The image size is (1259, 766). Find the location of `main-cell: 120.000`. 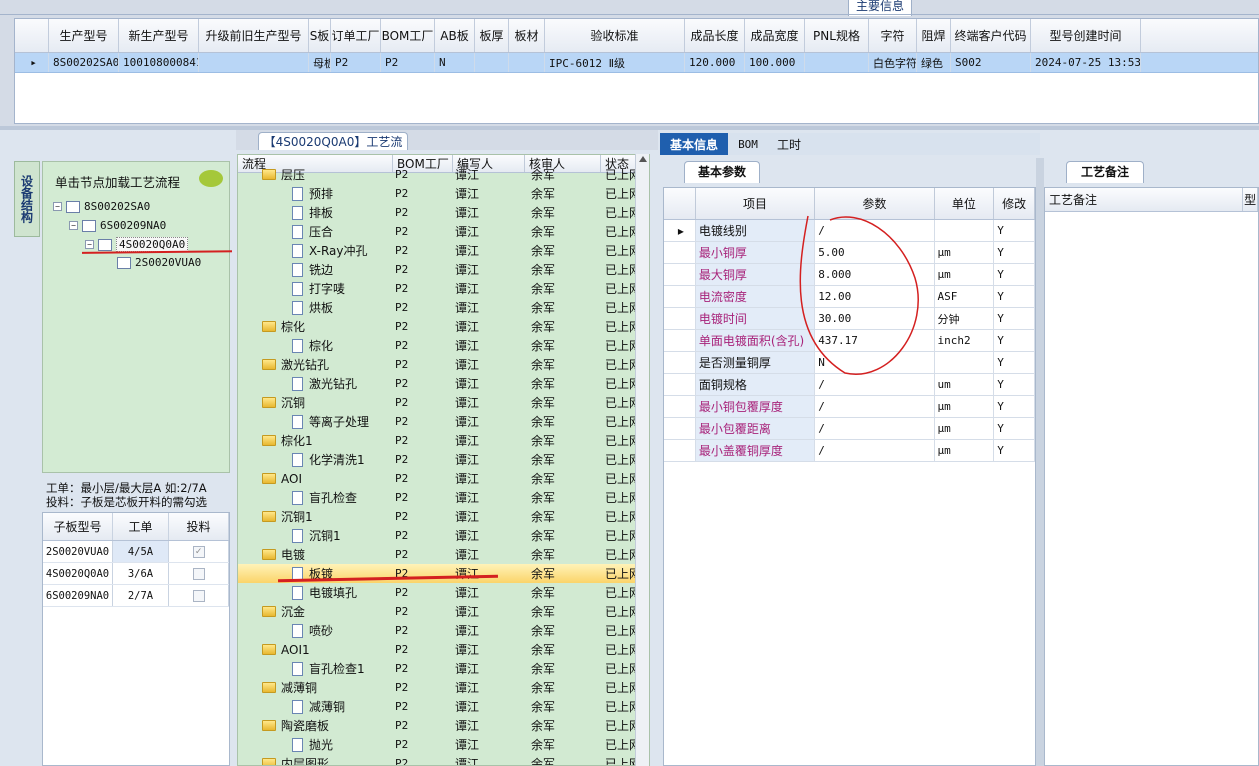

main-cell: 120.000 is located at coordinates (715, 62).